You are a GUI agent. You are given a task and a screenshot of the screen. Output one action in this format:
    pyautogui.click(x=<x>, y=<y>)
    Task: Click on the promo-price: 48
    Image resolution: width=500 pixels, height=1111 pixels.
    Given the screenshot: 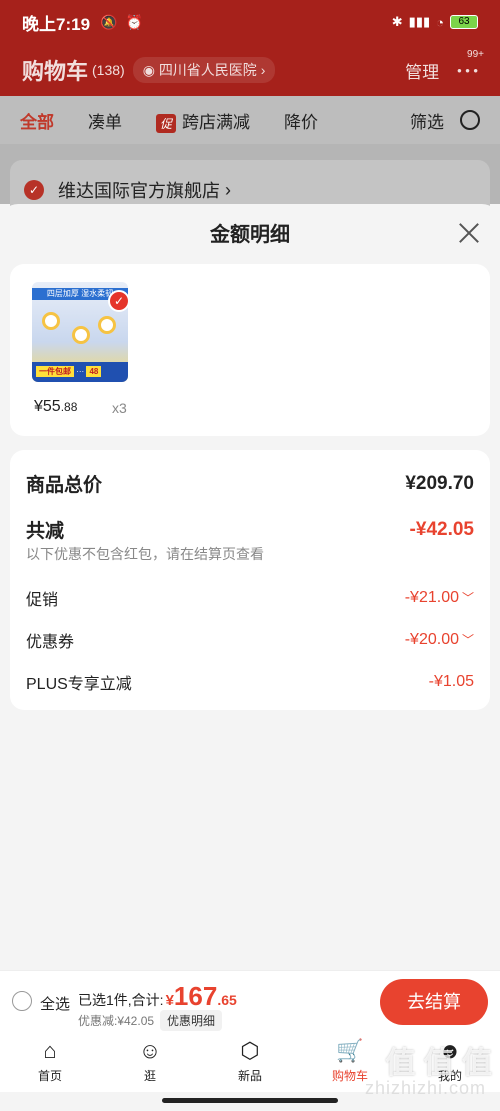 What is the action you would take?
    pyautogui.click(x=94, y=371)
    